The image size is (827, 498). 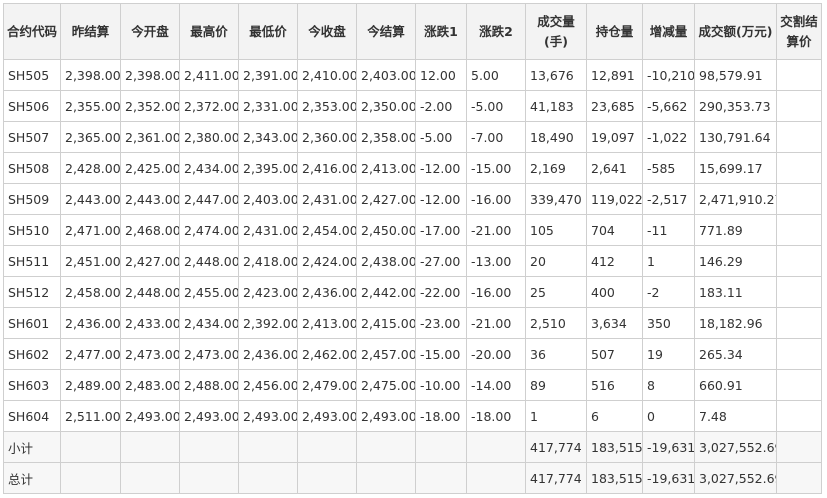 I want to click on table-cell: 2,477.00, so click(x=90, y=354).